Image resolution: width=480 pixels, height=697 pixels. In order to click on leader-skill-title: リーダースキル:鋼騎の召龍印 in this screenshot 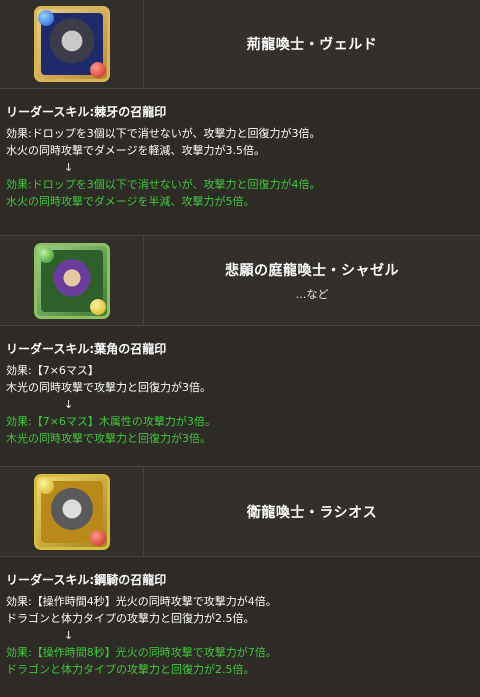, I will do `click(86, 580)`.